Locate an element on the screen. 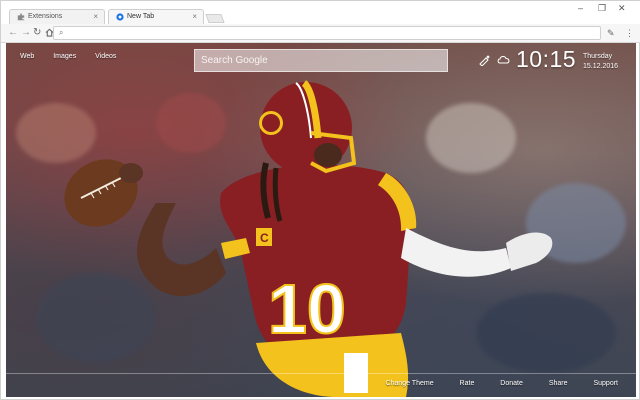 The image size is (640, 400). change-theme-link: Change Theme is located at coordinates (409, 383).